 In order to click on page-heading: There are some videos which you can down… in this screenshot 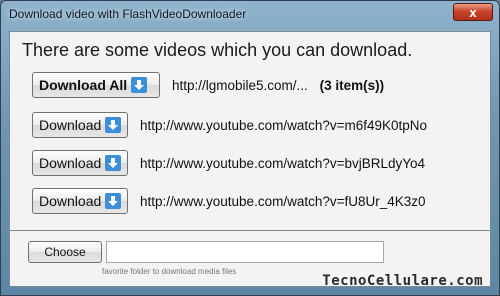, I will do `click(217, 50)`.